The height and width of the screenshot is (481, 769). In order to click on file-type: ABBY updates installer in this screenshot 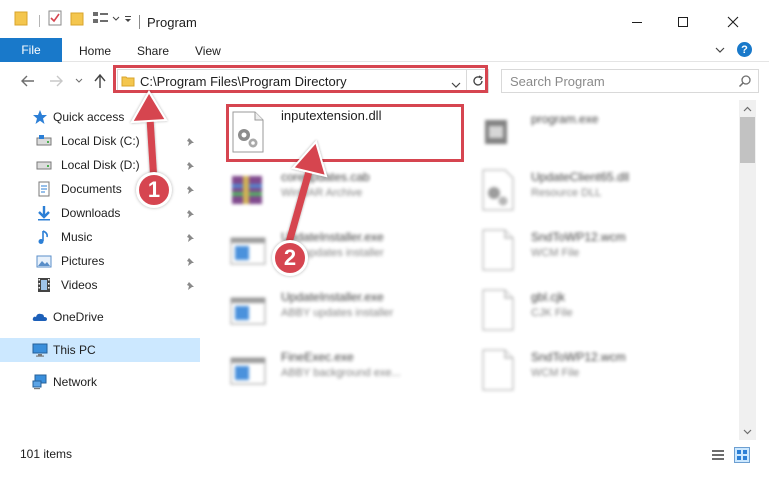, I will do `click(337, 313)`.